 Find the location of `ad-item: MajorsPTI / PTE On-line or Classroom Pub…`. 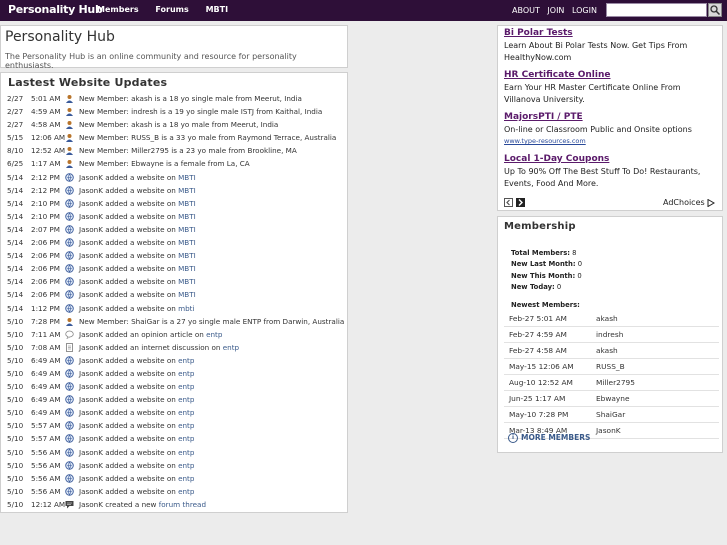

ad-item: MajorsPTI / PTE On-line or Classroom Pub… is located at coordinates (611, 128).